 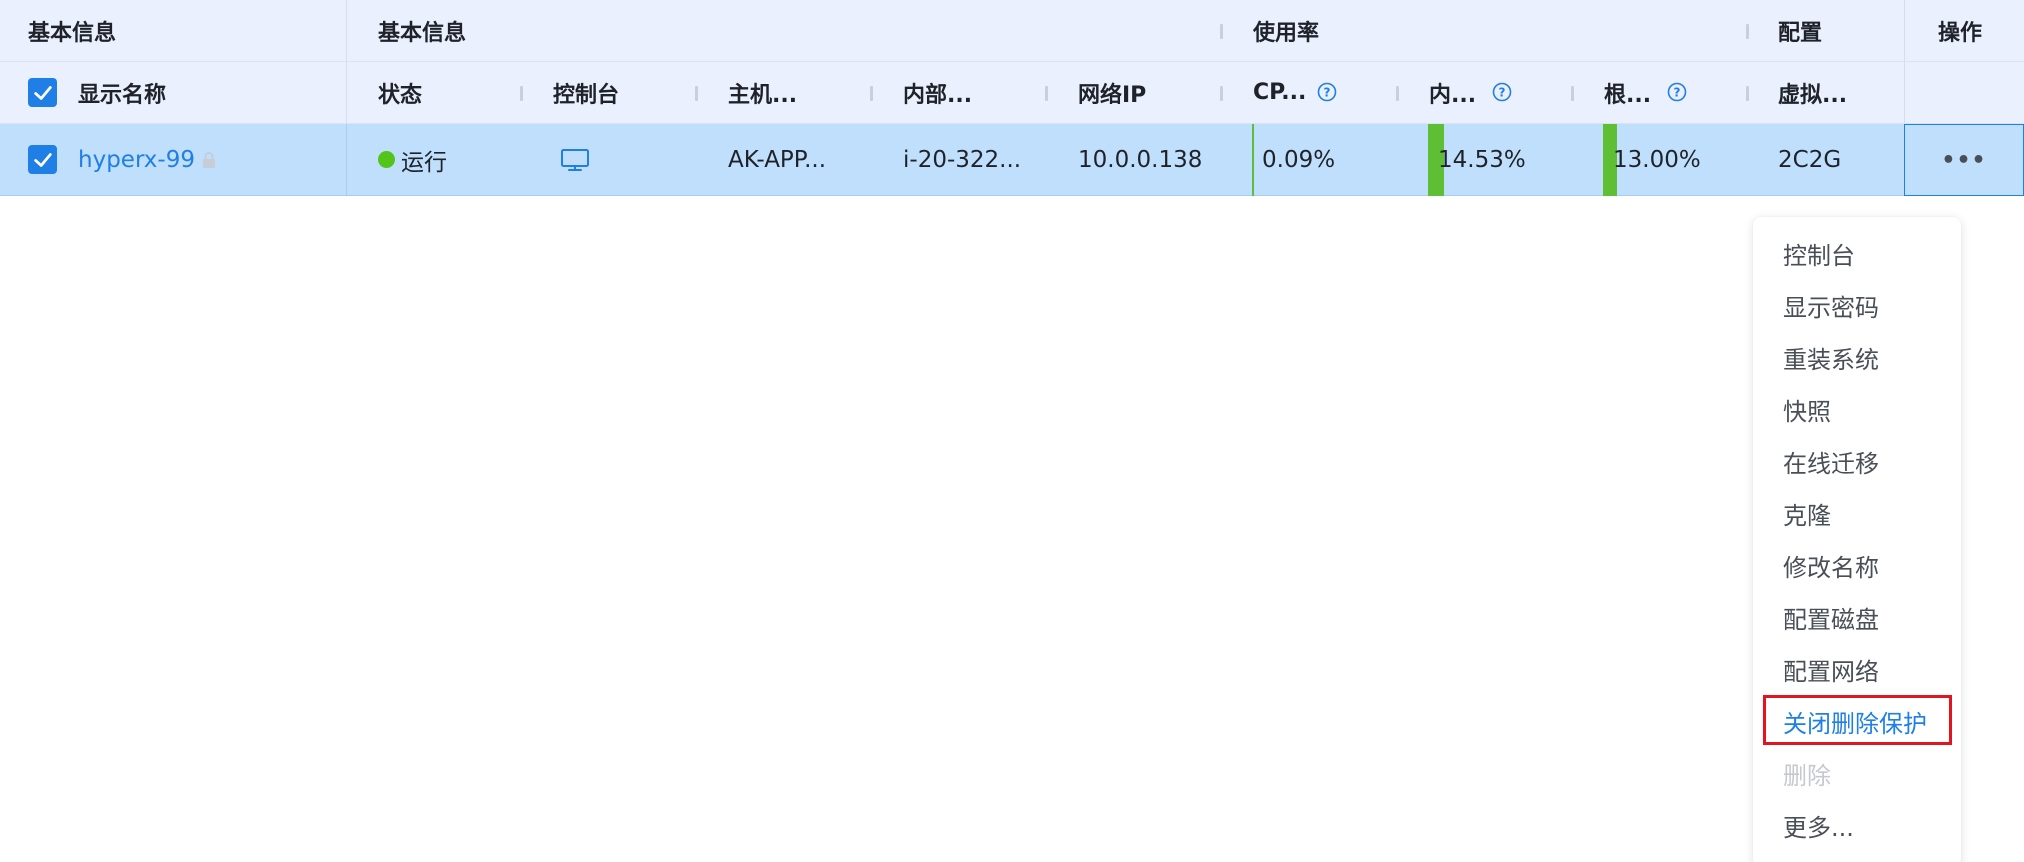 What do you see at coordinates (1807, 513) in the screenshot?
I see `menu-item-clone: 克隆` at bounding box center [1807, 513].